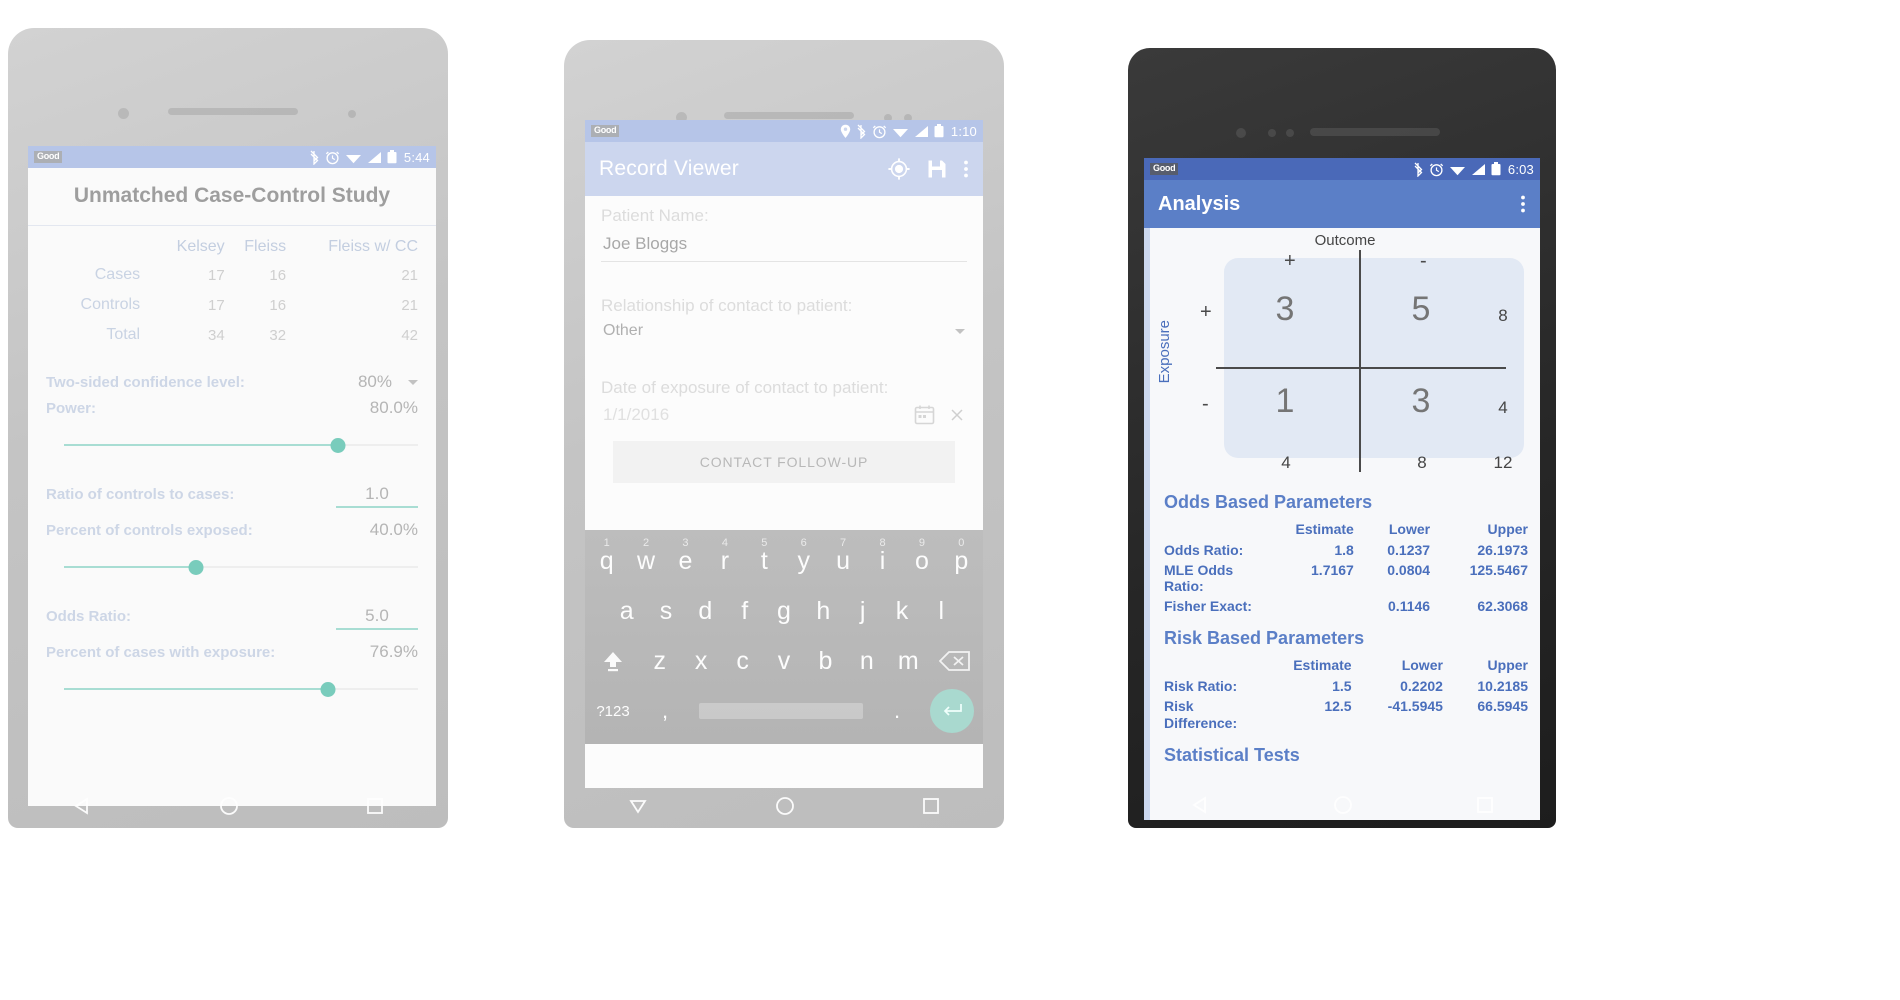 This screenshot has height=1000, width=1900. Describe the element at coordinates (1290, 261) in the screenshot. I see `outcome-sign-plus: +` at that location.